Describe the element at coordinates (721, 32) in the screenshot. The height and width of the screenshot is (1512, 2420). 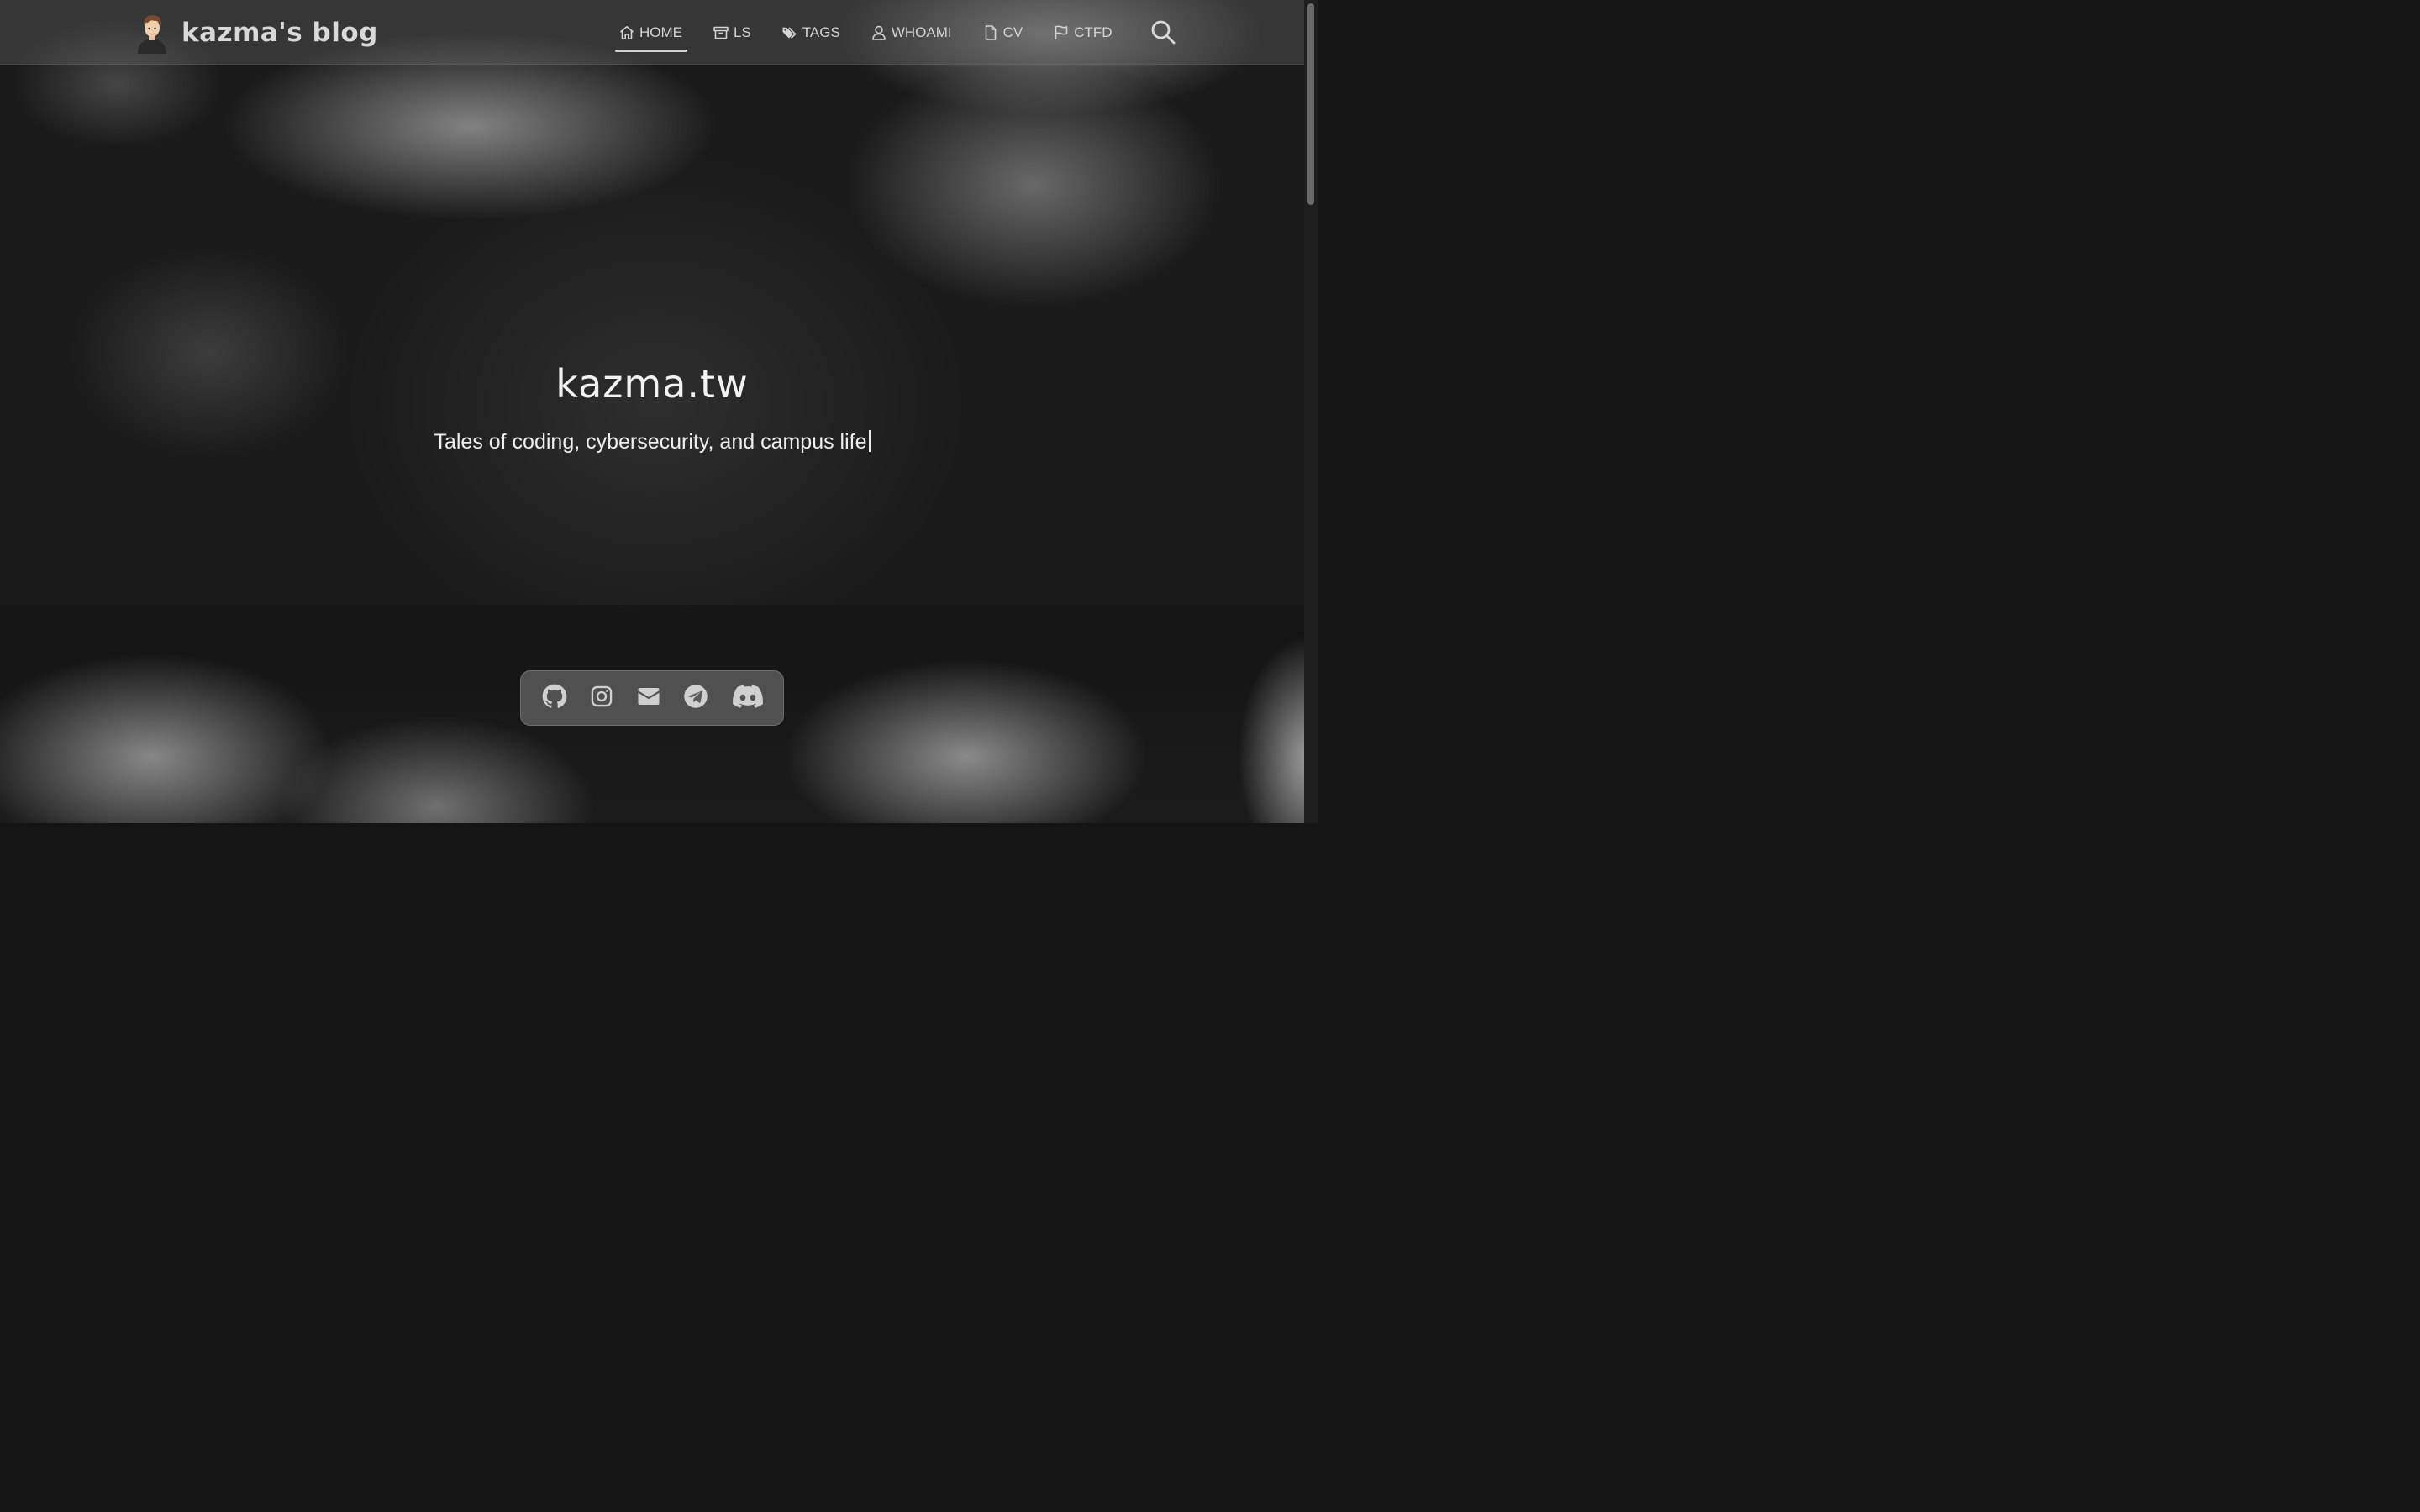
I see `archive-icon` at that location.